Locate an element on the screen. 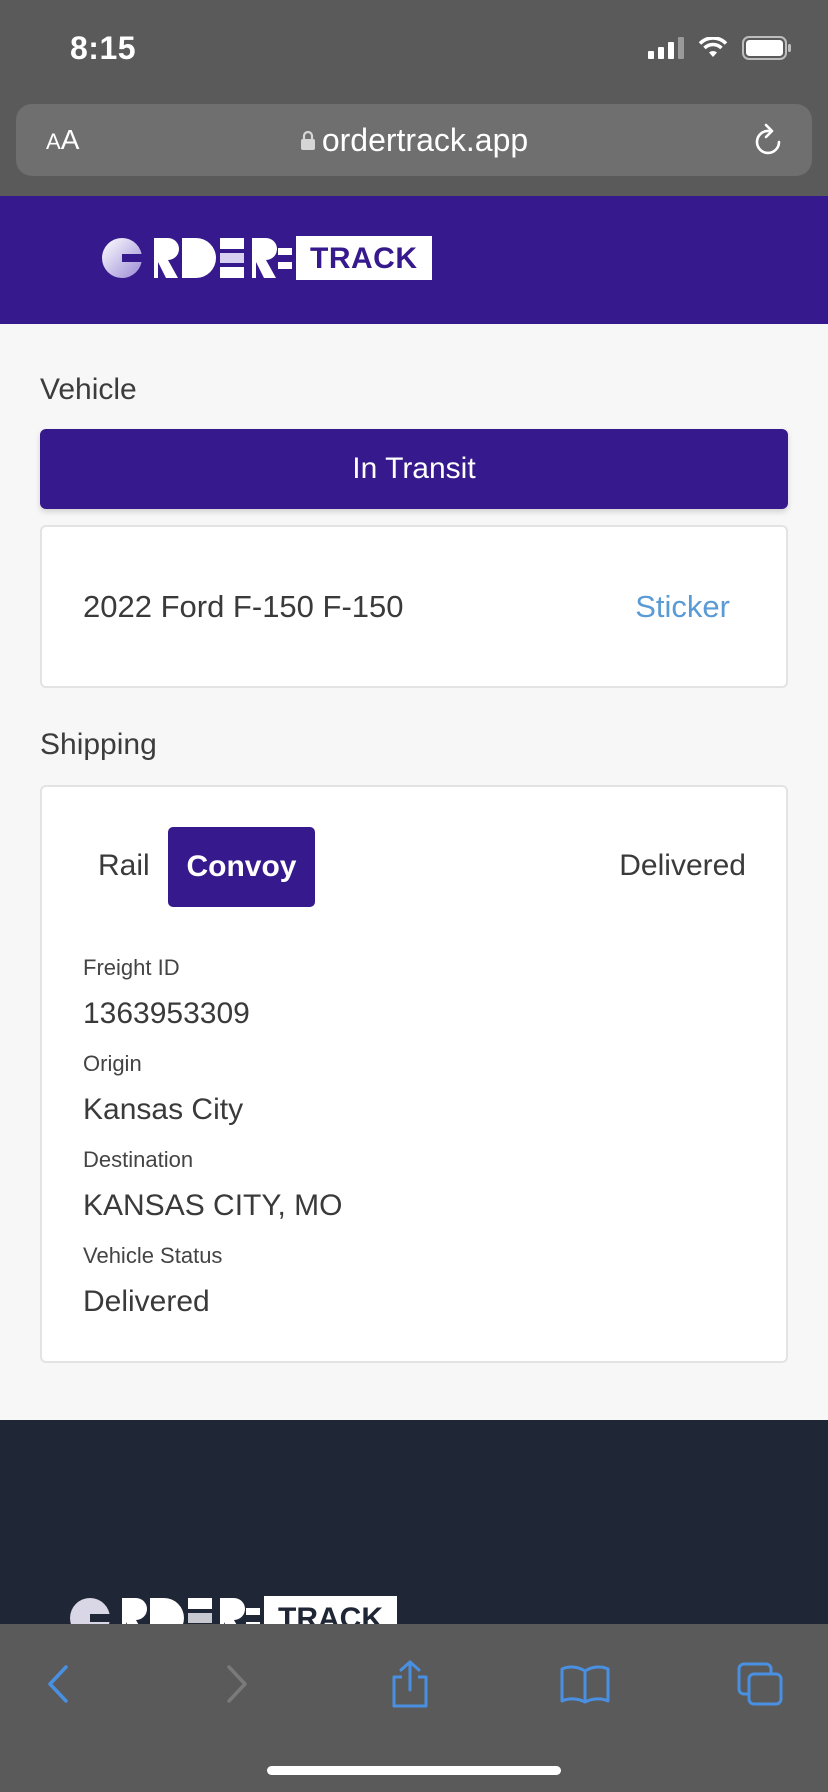  site-header: TRACK is located at coordinates (414, 260).